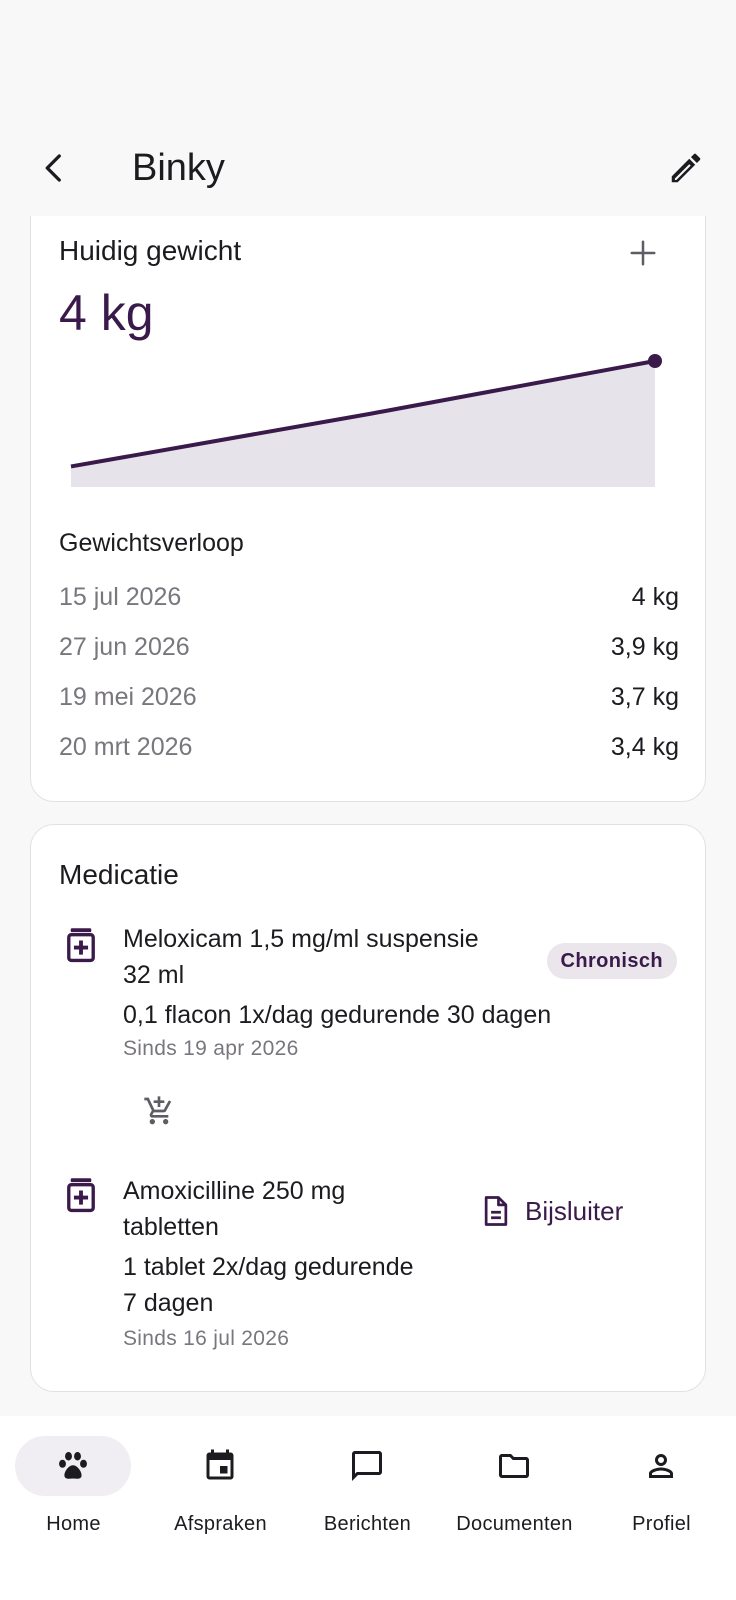  What do you see at coordinates (514, 1524) in the screenshot?
I see `nav-documents-label: Documenten` at bounding box center [514, 1524].